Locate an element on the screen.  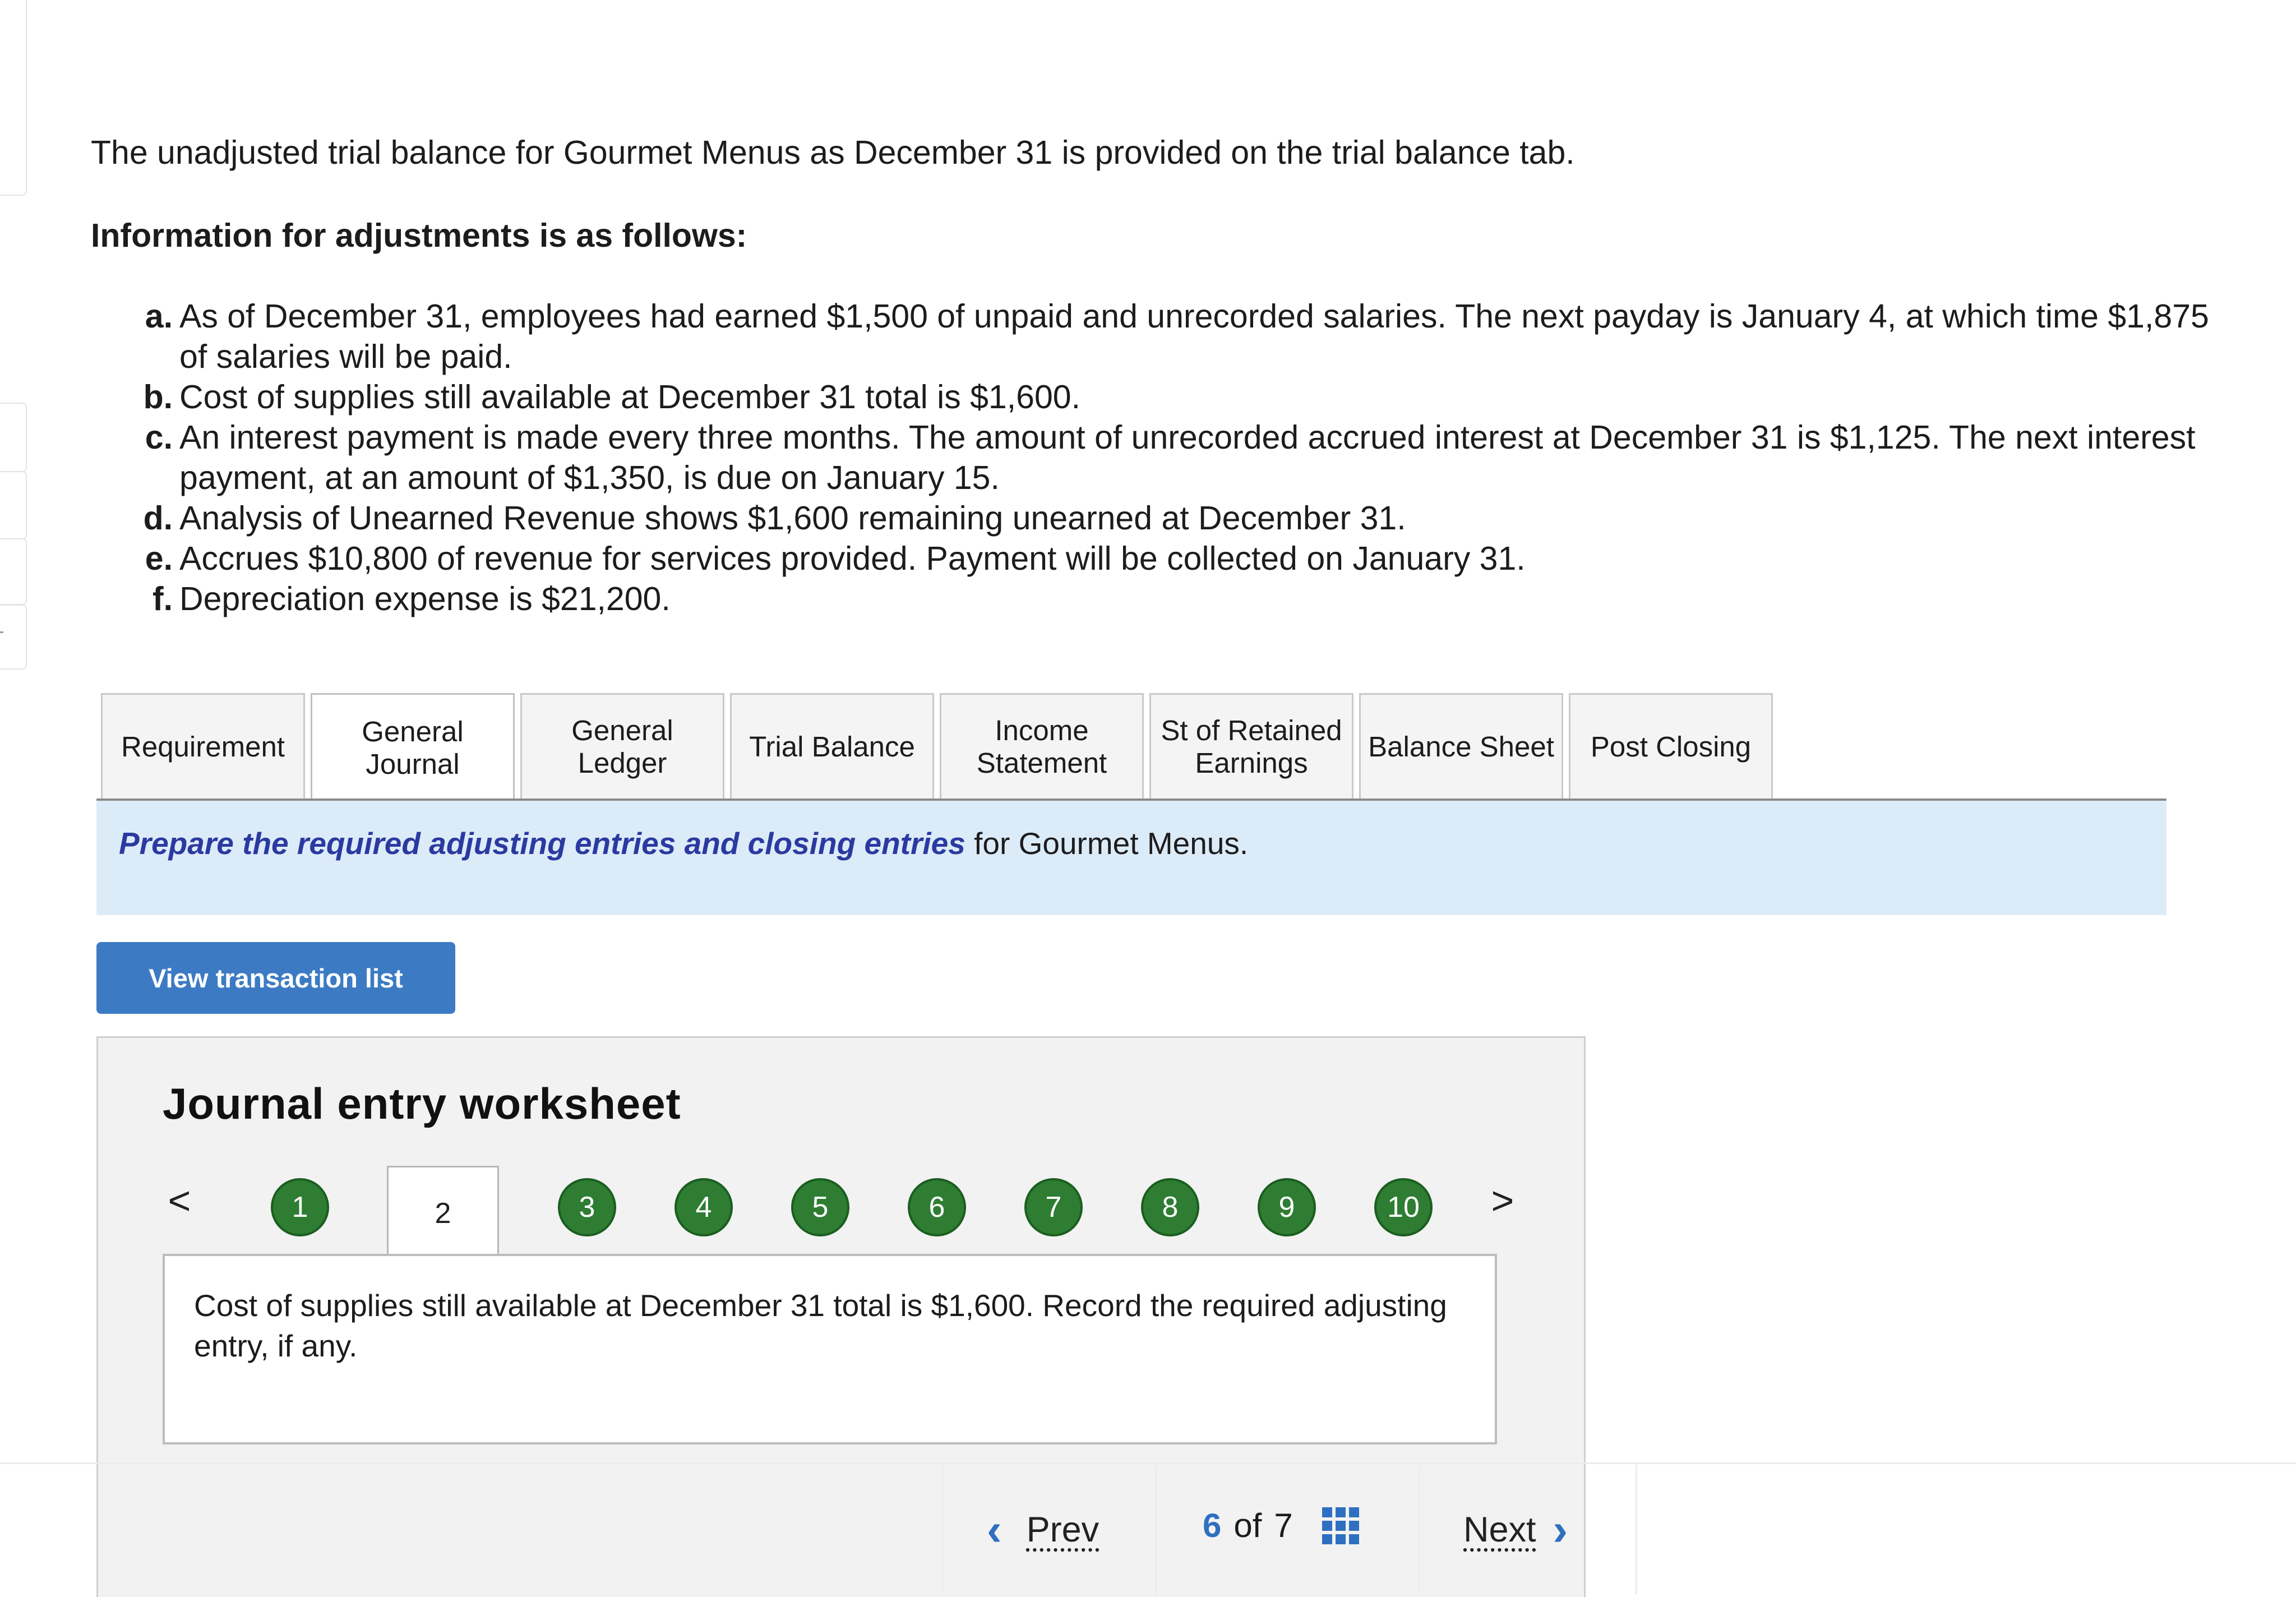
footer-divider is located at coordinates (1148, 1463).